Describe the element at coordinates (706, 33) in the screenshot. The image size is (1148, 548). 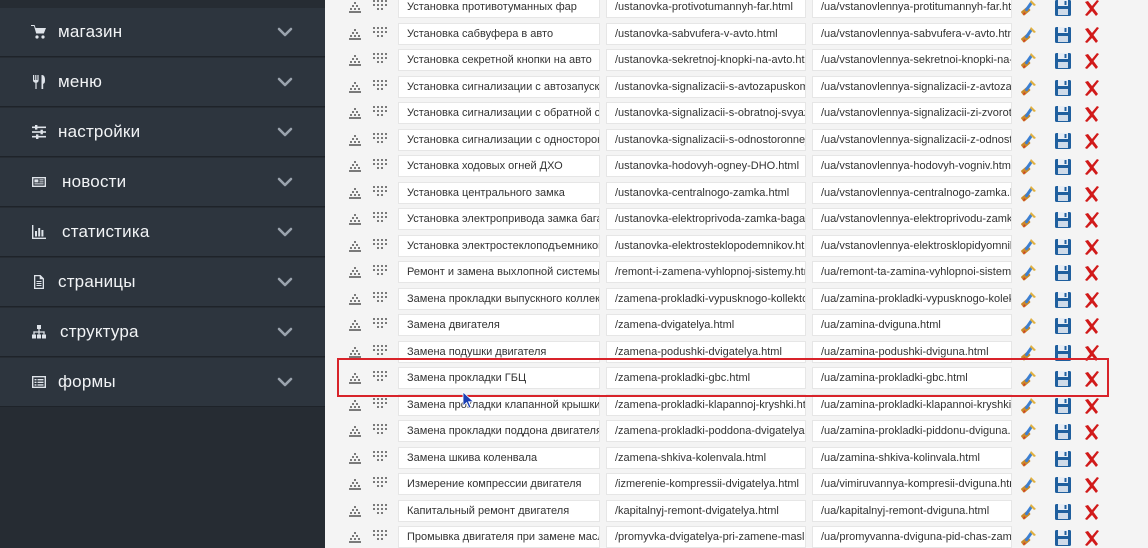
I see `page-url-input: /ustanovka-sabvufera-v-avto.html` at that location.